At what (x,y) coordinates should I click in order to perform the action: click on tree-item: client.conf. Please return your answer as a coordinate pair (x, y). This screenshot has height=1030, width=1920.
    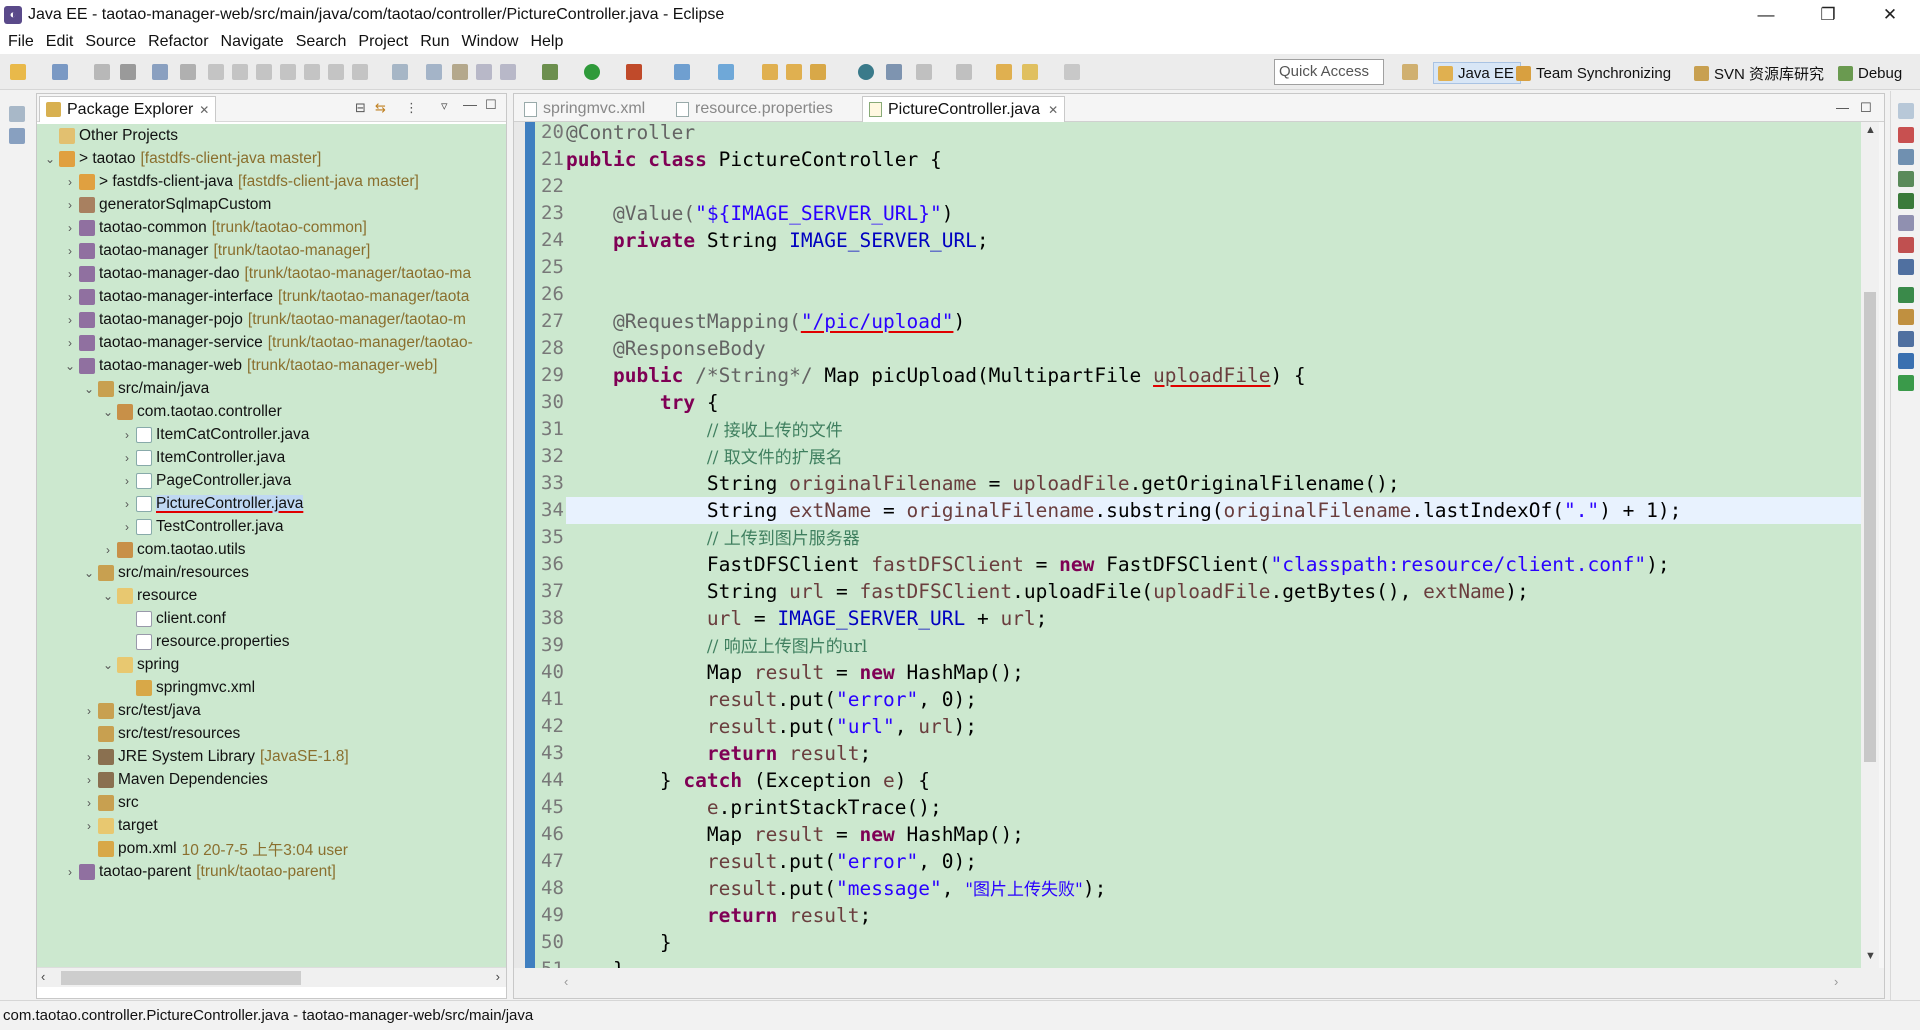
    Looking at the image, I should click on (173, 618).